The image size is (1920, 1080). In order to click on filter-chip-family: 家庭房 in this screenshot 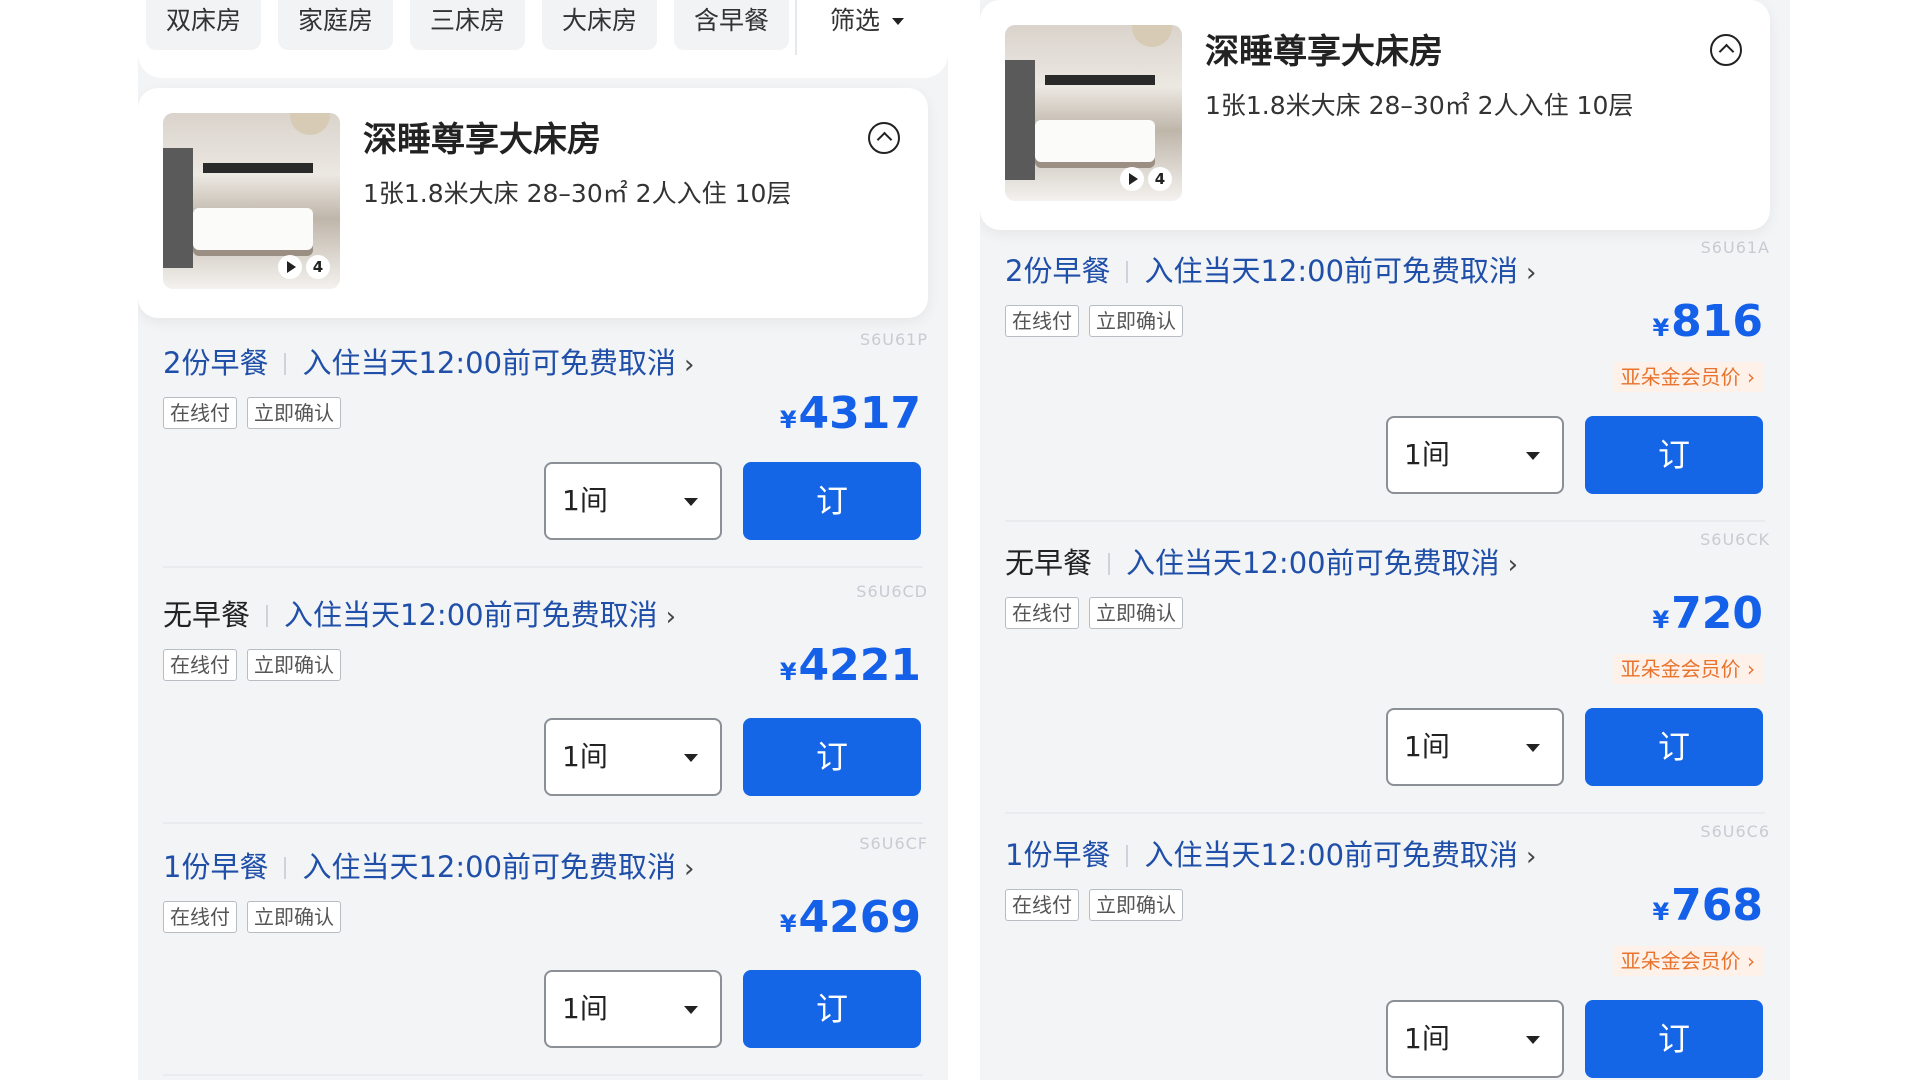, I will do `click(336, 25)`.